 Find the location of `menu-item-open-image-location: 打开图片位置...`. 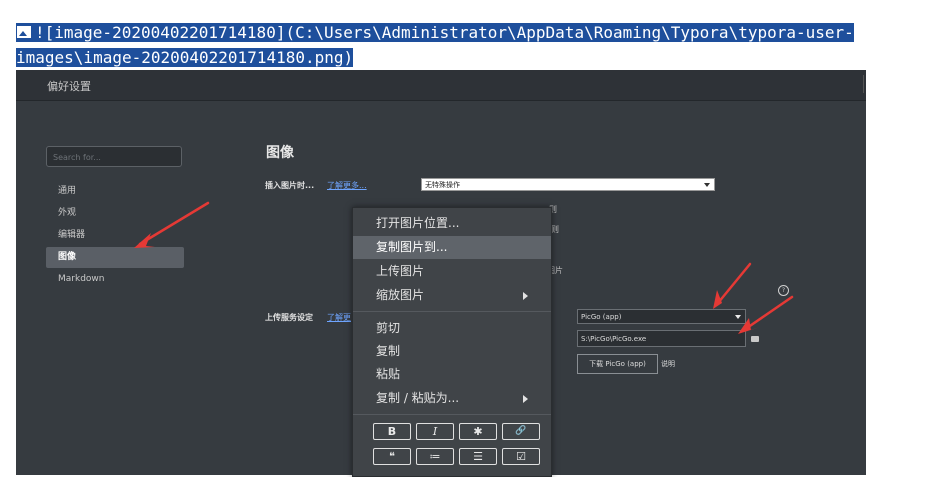

menu-item-open-image-location: 打开图片位置... is located at coordinates (452, 223).